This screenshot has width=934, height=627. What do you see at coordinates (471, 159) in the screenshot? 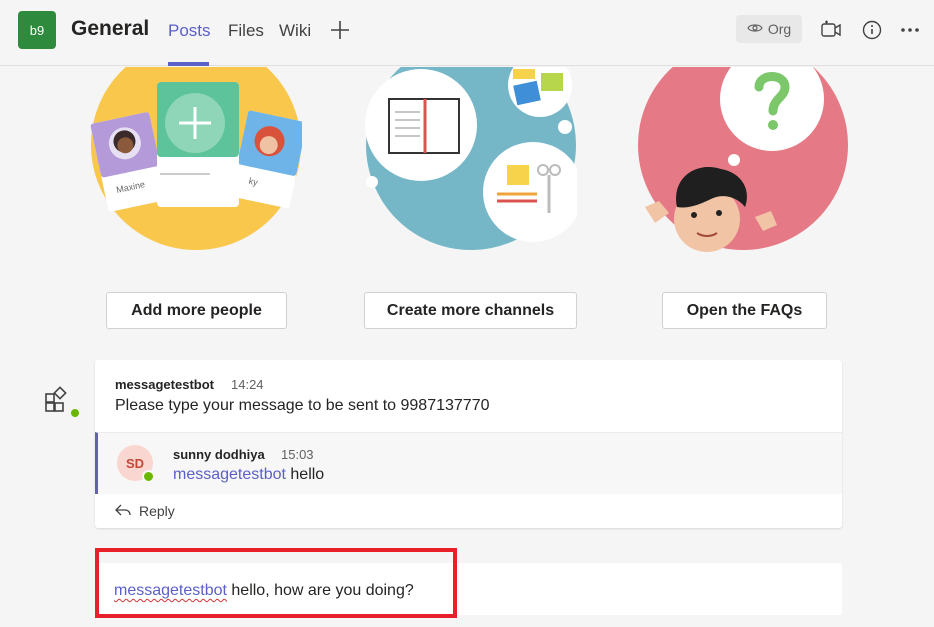
I see `channels-illustration` at bounding box center [471, 159].